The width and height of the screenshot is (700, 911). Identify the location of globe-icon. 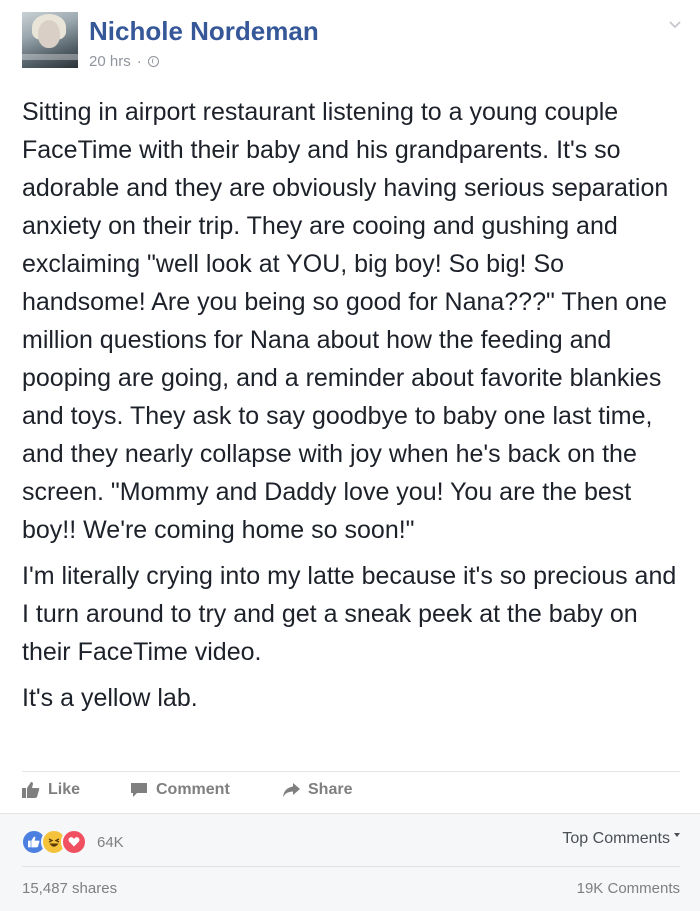
(153, 61).